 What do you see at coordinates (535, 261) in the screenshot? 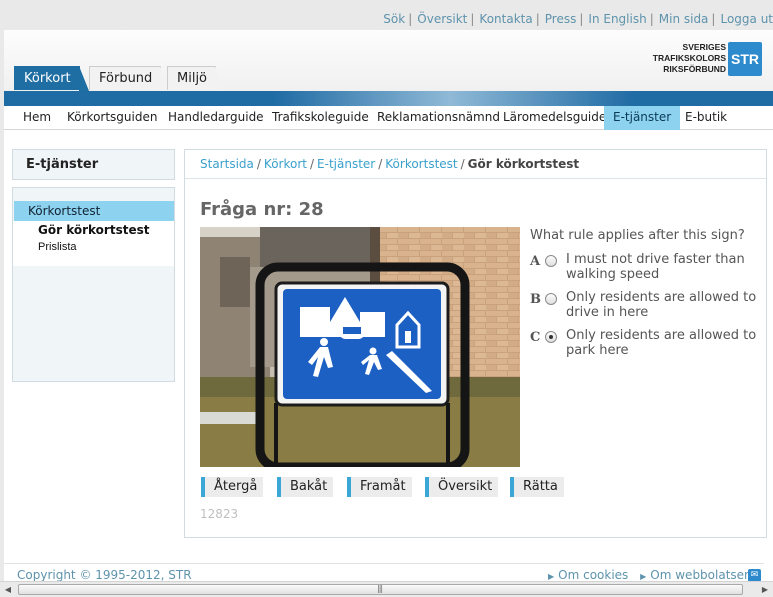
I see `answer-letter: A` at bounding box center [535, 261].